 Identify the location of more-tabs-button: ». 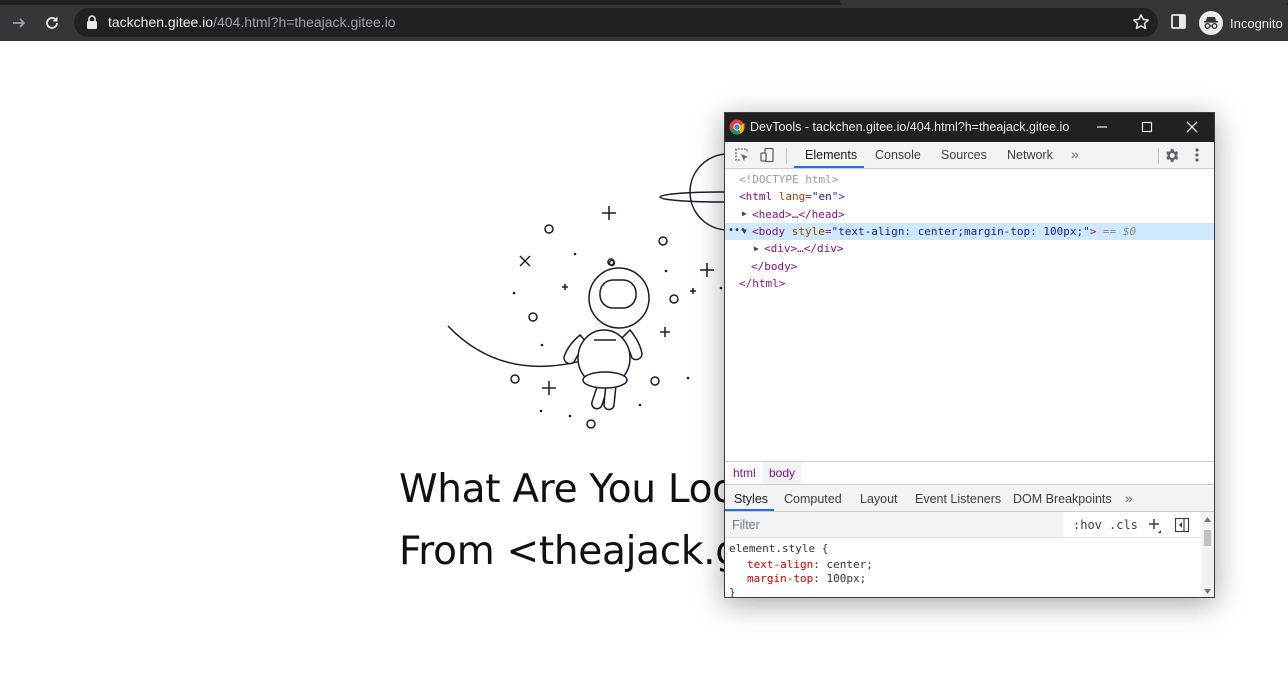
(1075, 154).